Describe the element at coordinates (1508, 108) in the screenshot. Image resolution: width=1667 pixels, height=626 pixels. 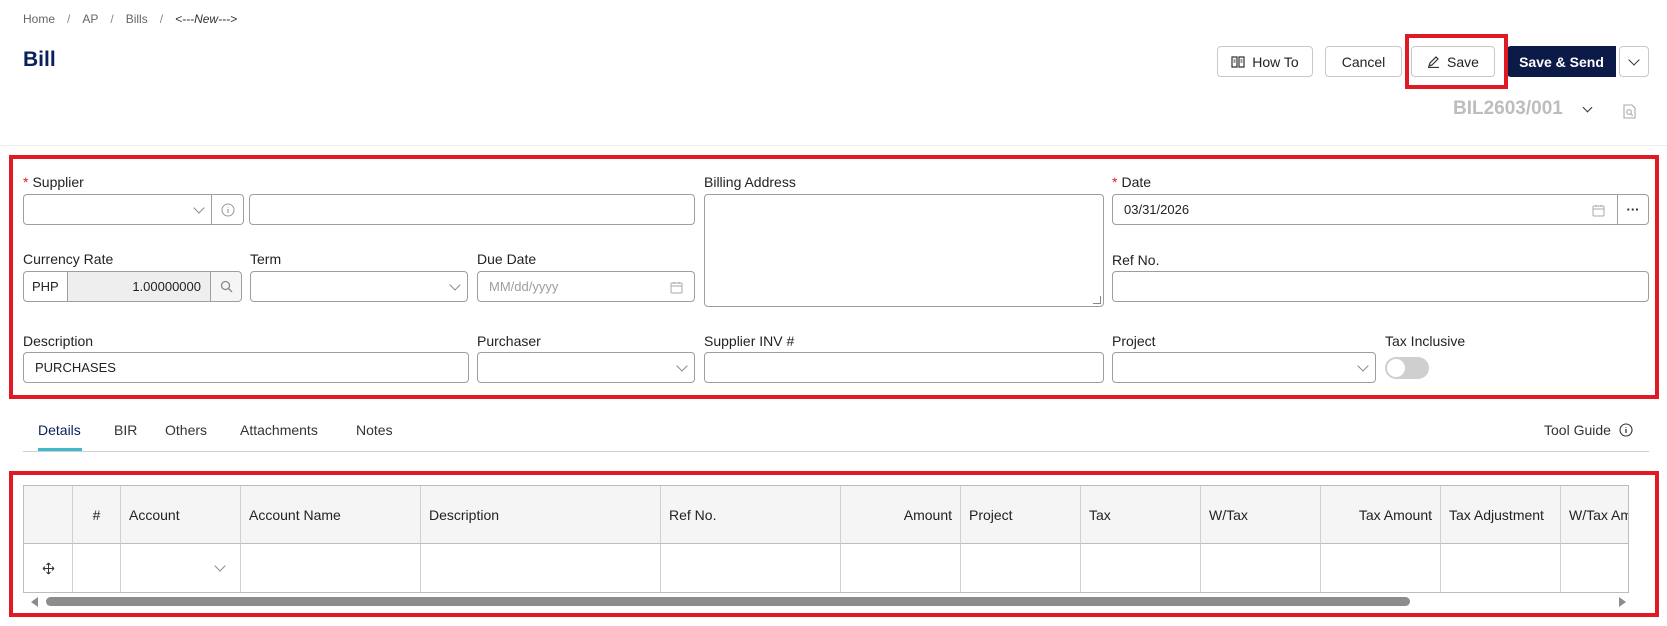
I see `document-number: BIL2603/001` at that location.